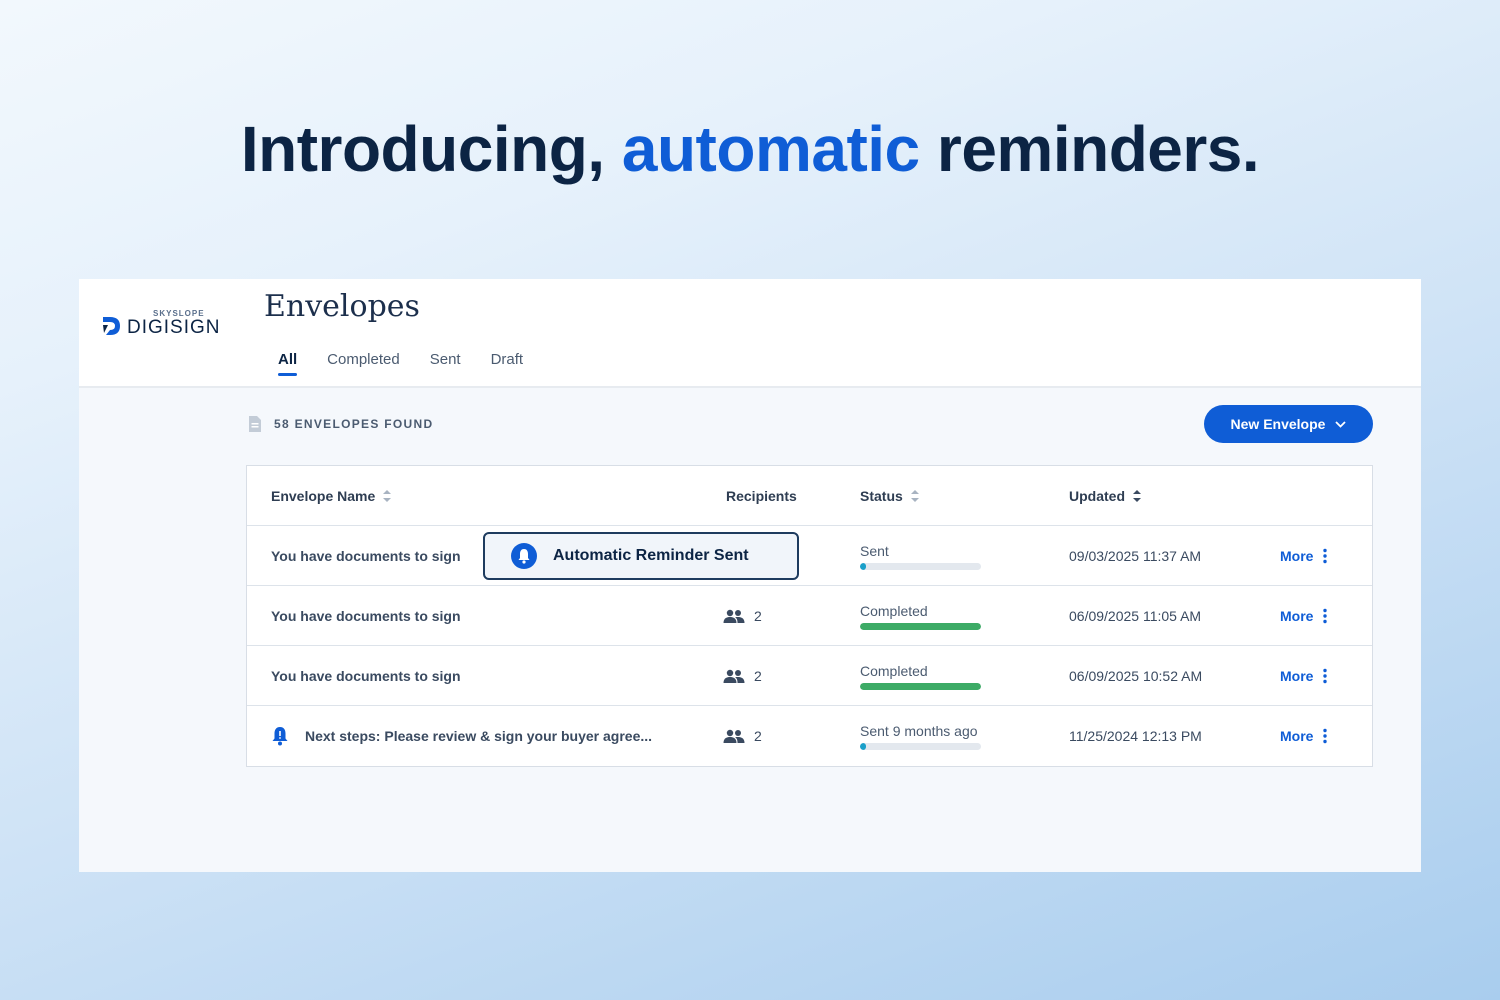  I want to click on digisign-logo-icon, so click(111, 326).